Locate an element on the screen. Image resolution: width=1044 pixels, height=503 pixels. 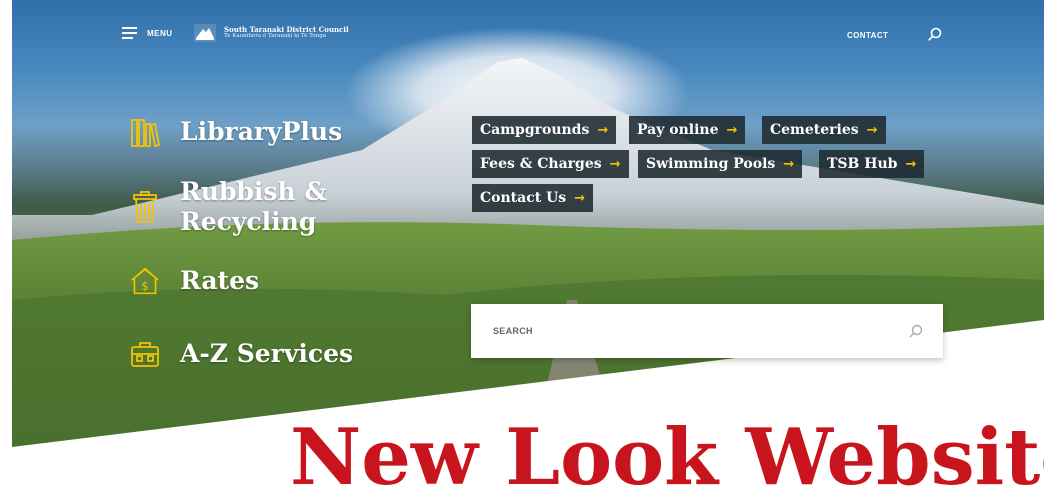
service-rates: $ Rates is located at coordinates (194, 281).